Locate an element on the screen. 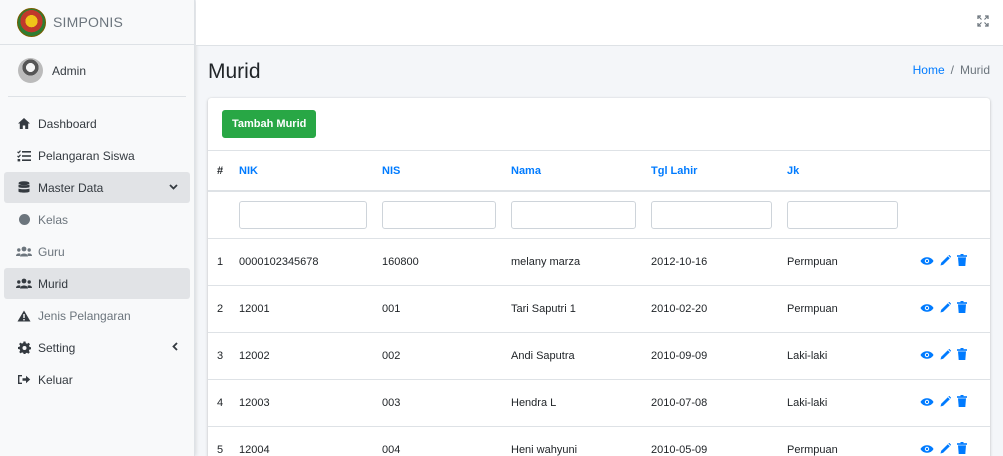  sidebar-item-master-data: Master Data is located at coordinates (97, 187).